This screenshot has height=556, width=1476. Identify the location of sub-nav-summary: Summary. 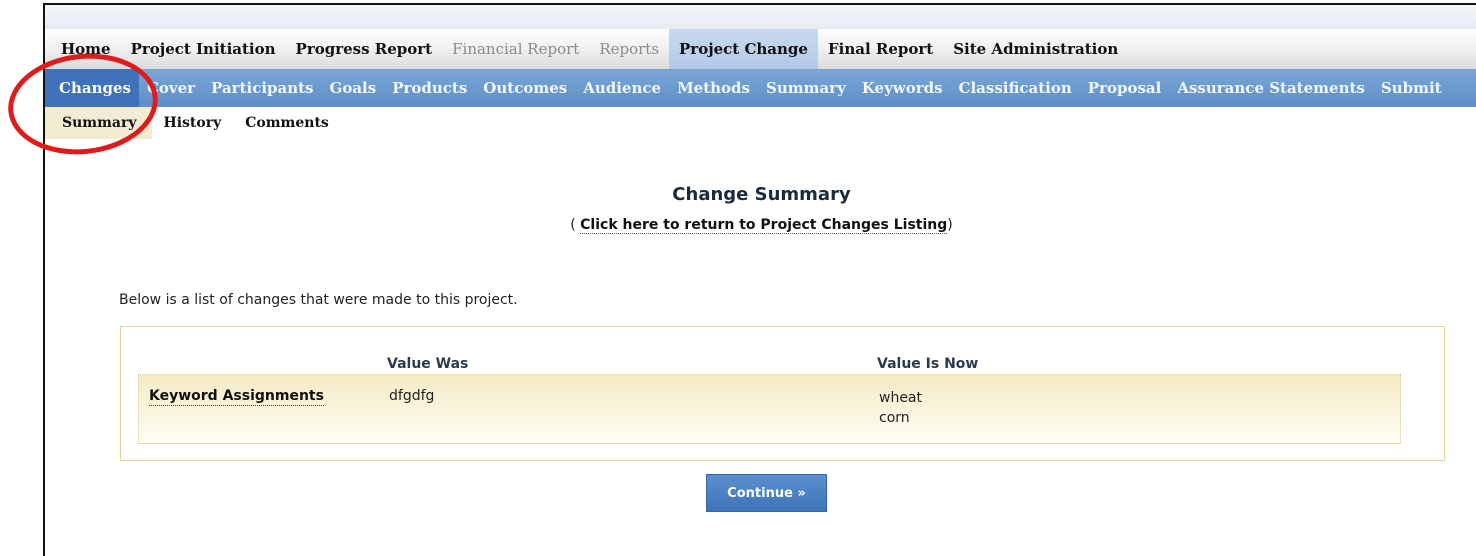
(806, 88).